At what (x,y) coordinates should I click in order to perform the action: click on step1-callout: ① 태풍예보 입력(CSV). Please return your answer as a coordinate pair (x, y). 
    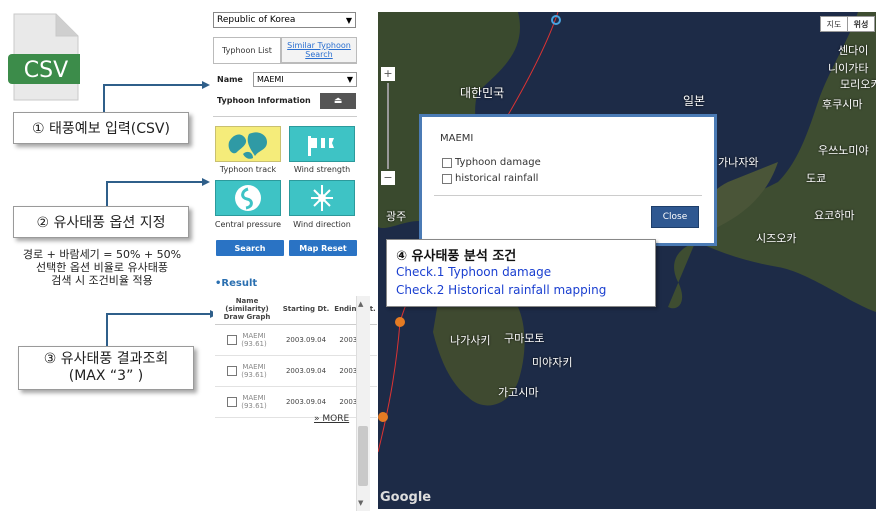
    Looking at the image, I should click on (101, 128).